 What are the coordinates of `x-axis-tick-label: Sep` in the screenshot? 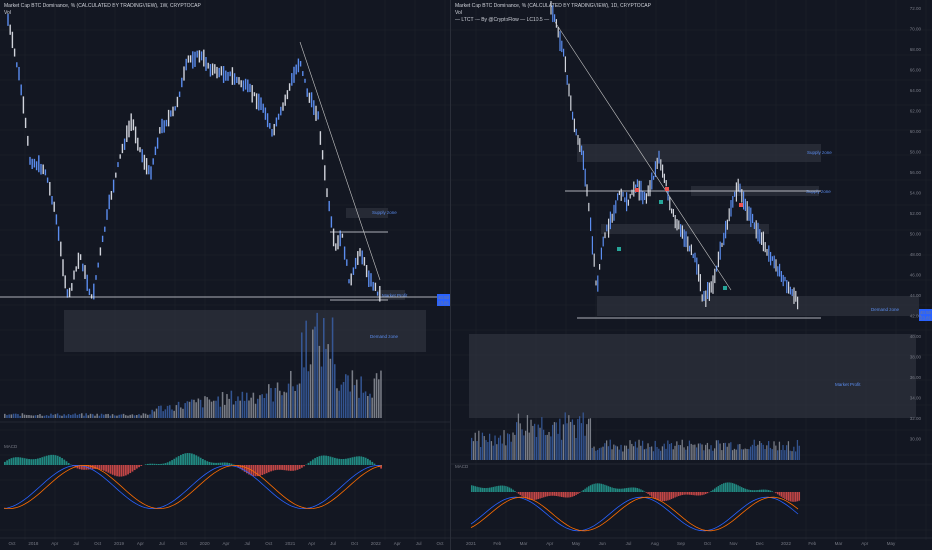 It's located at (681, 543).